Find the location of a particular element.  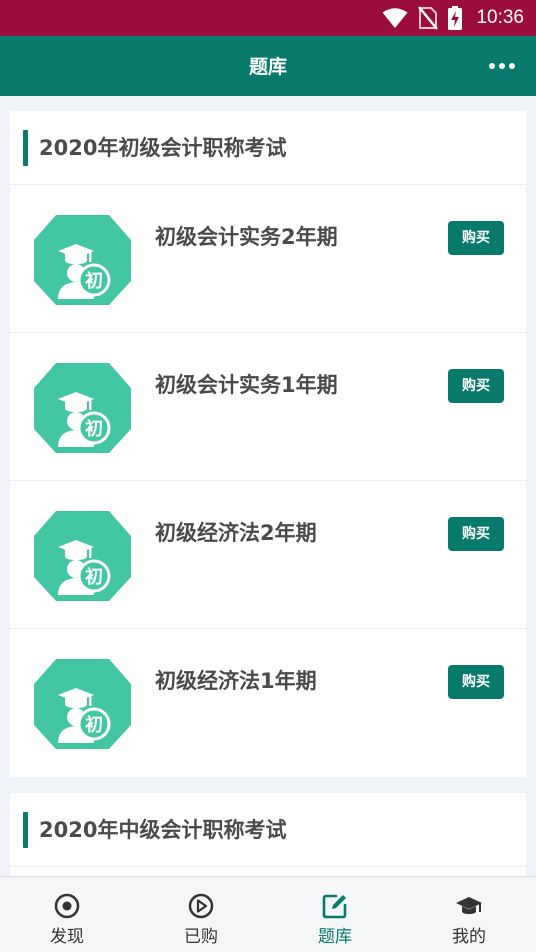

play-circle-icon is located at coordinates (201, 906).